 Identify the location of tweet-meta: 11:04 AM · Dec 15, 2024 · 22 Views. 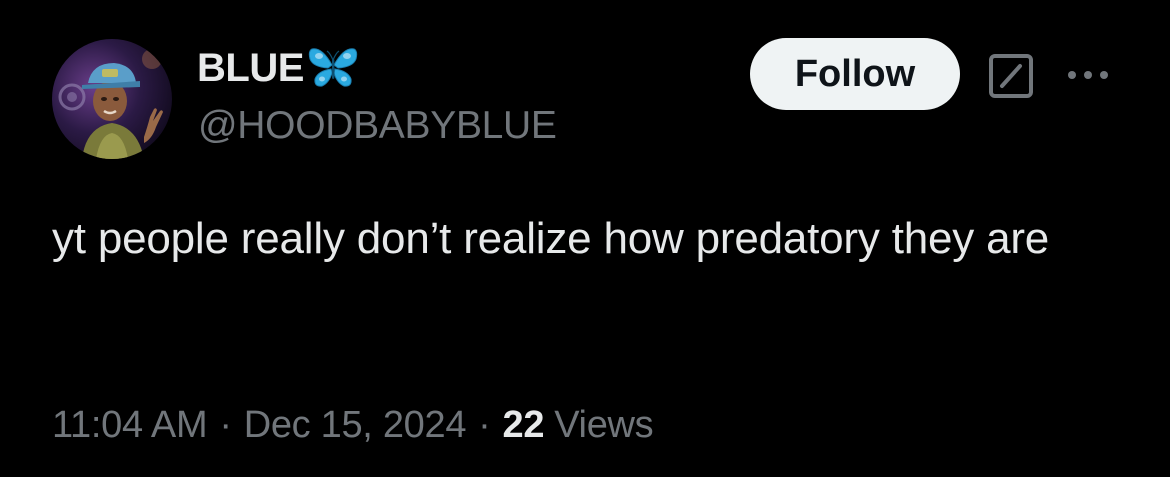
(353, 425).